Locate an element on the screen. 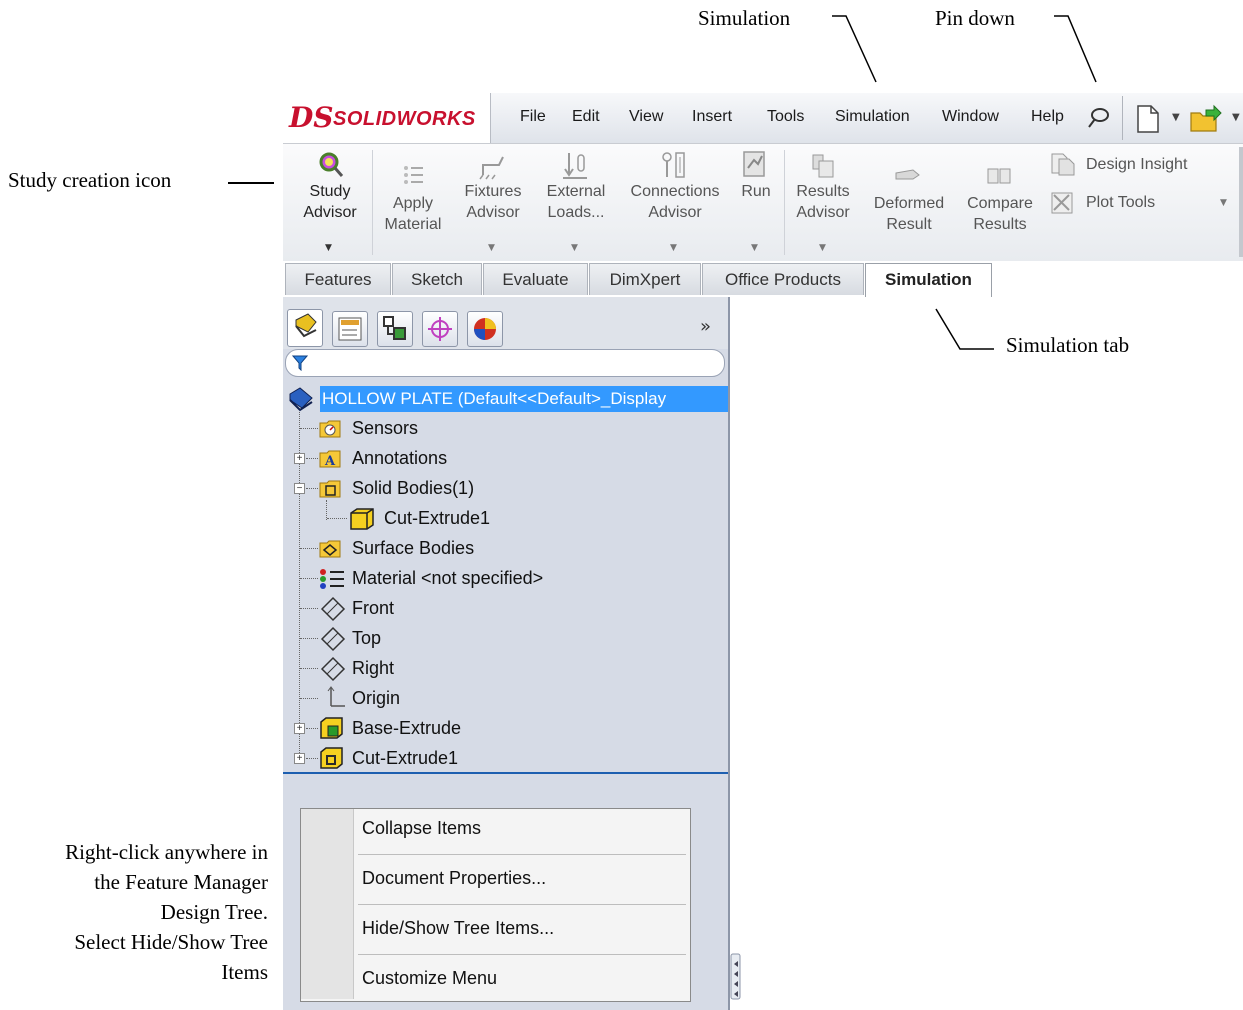 The image size is (1243, 1010). origin-icon is located at coordinates (336, 696).